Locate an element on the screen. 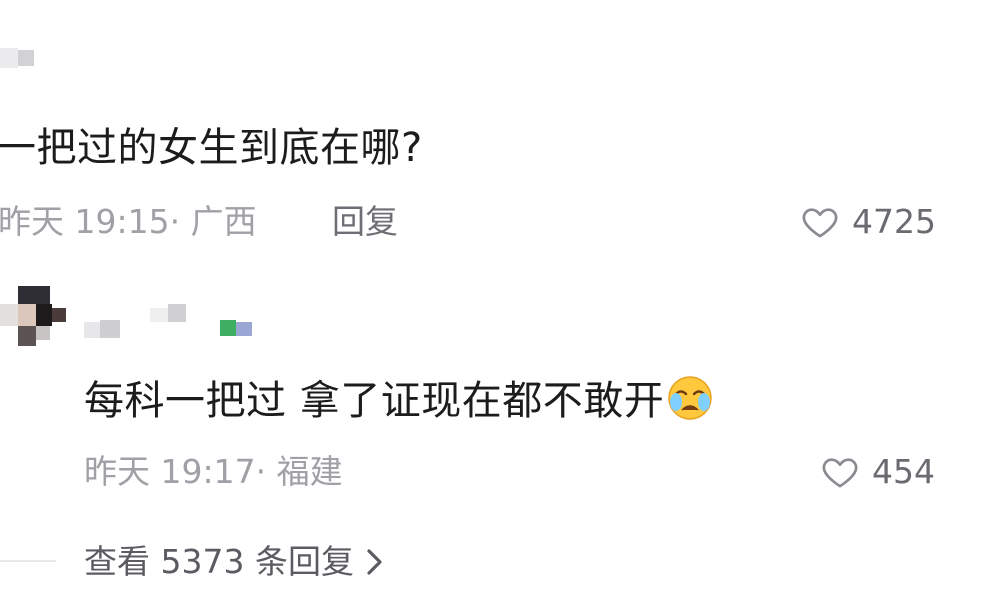 This screenshot has height=598, width=987. comment-2-text-row: 每科一把过 拿了证现在都不敢开 is located at coordinates (399, 399).